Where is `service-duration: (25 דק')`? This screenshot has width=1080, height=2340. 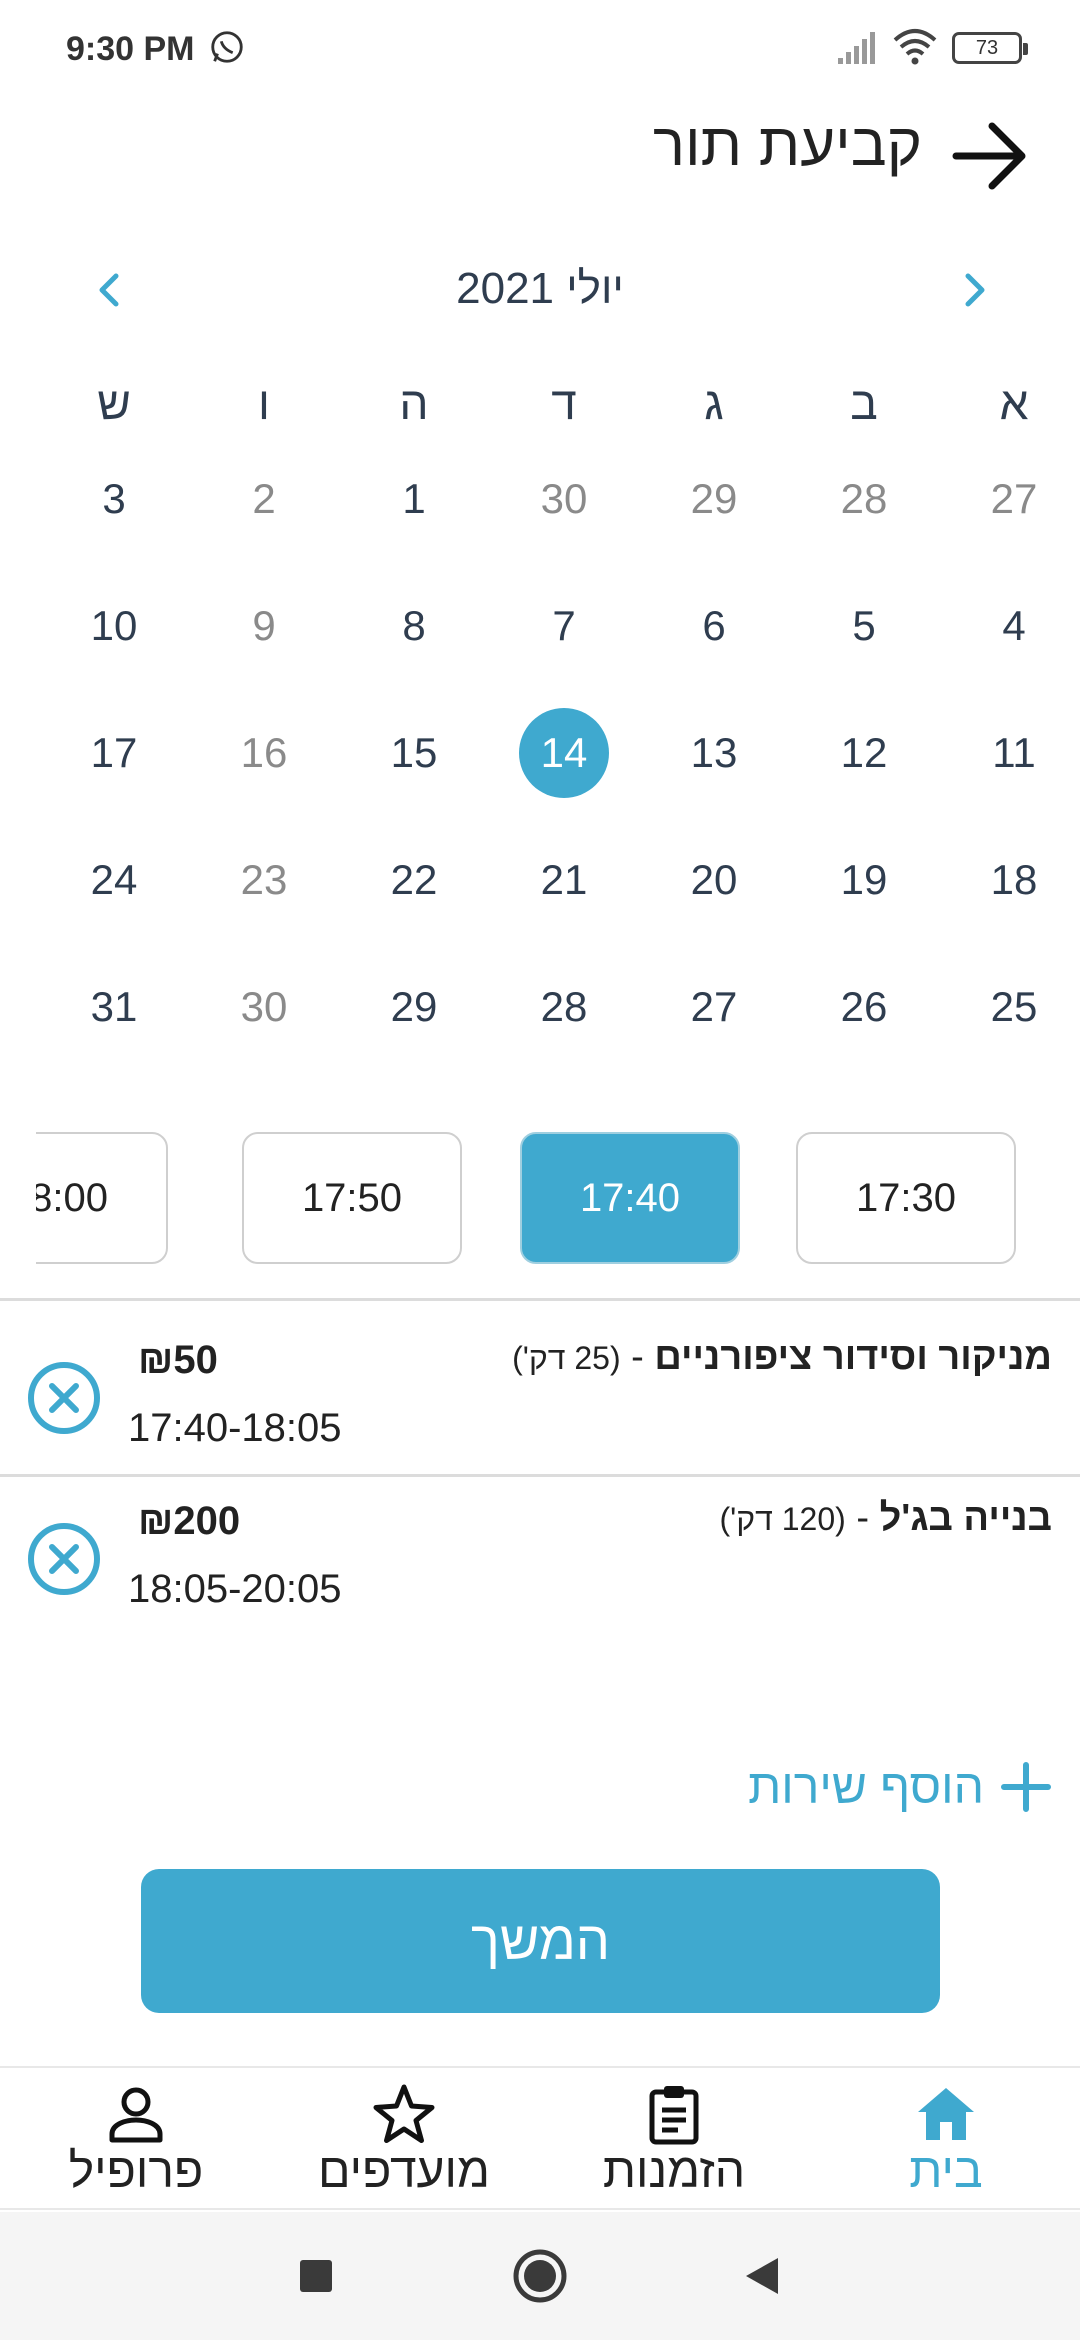
service-duration: (25 דק') is located at coordinates (566, 1358).